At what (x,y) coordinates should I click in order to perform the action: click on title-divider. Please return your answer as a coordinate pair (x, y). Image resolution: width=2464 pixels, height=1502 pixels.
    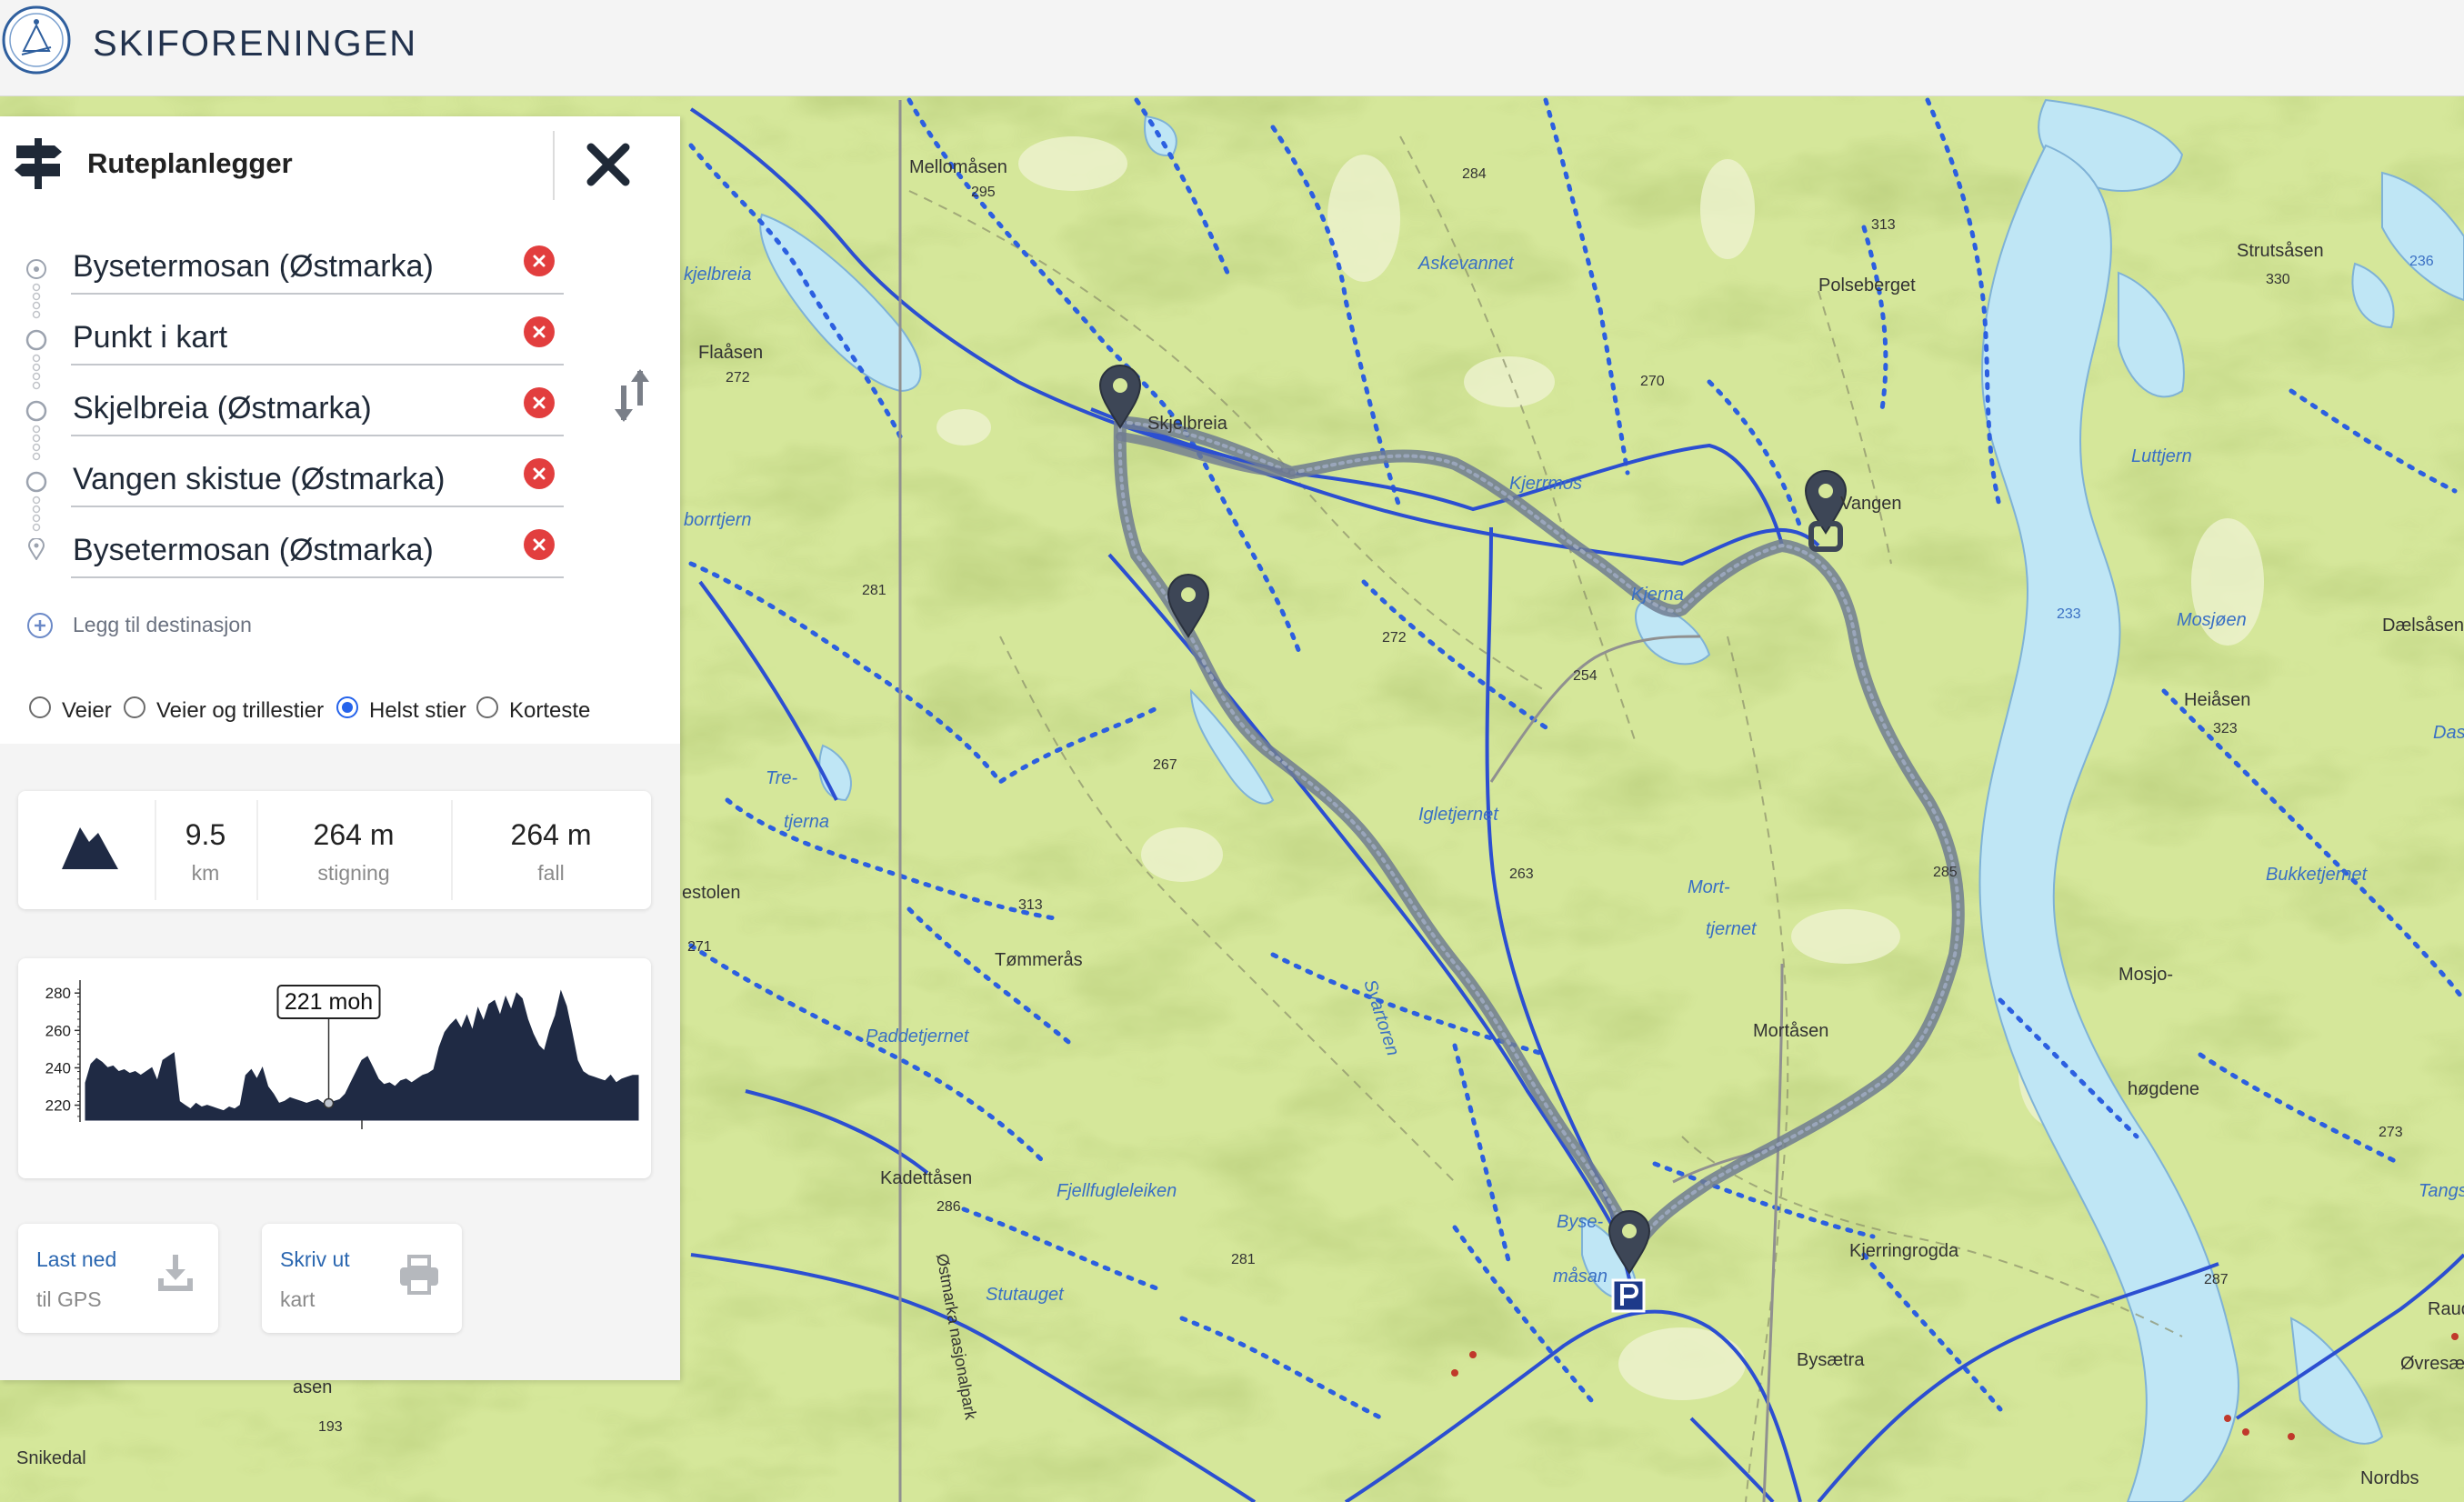
    Looking at the image, I should click on (554, 166).